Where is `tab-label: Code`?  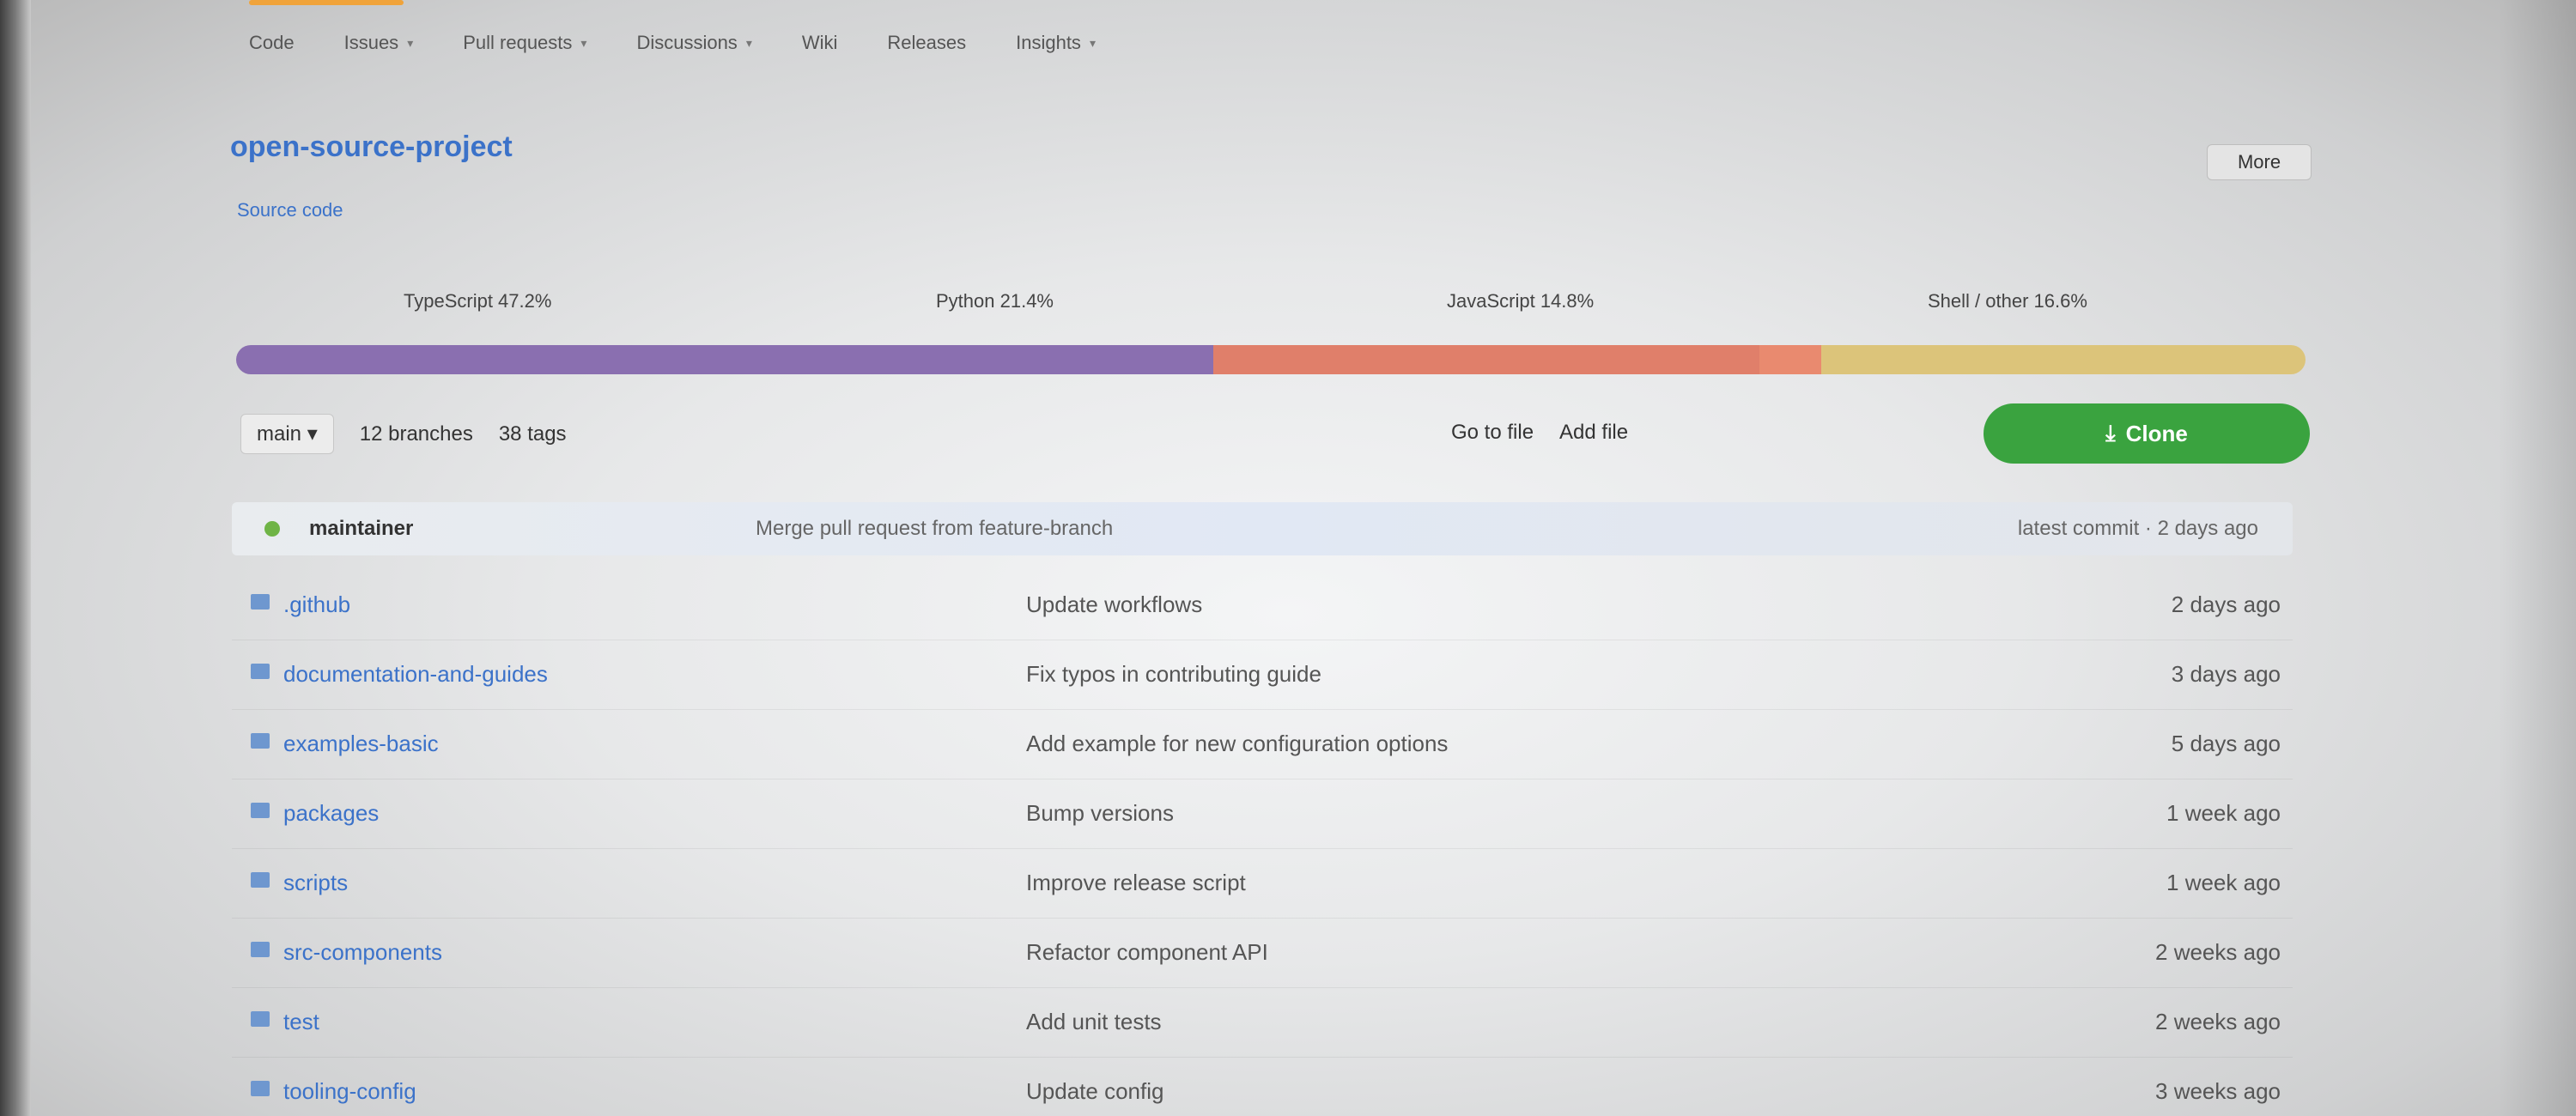 tab-label: Code is located at coordinates (272, 43).